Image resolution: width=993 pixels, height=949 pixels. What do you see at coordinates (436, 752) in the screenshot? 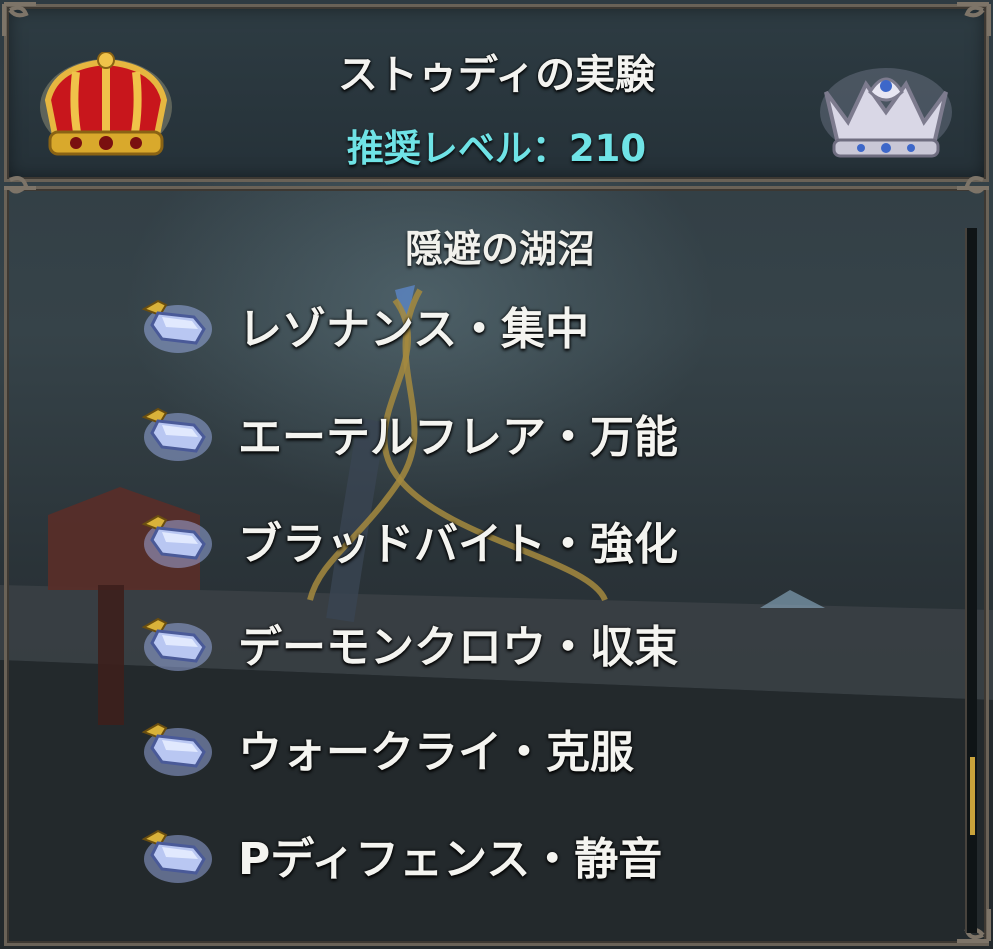
I see `item-label: ウォークライ・克服` at bounding box center [436, 752].